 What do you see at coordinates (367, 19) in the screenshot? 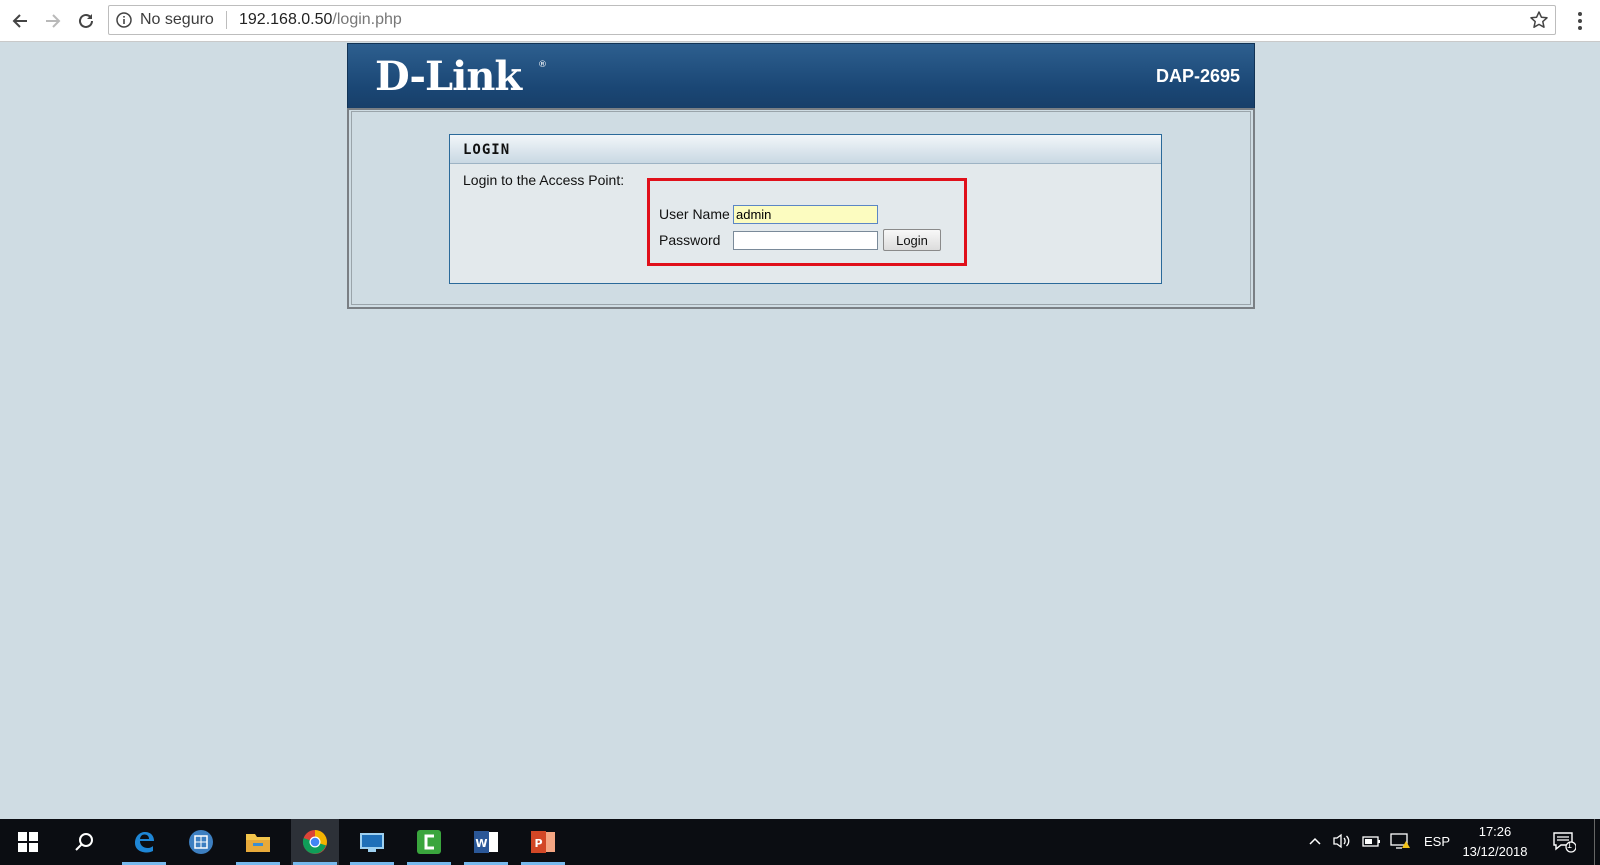
I see `url-path: /login.php` at bounding box center [367, 19].